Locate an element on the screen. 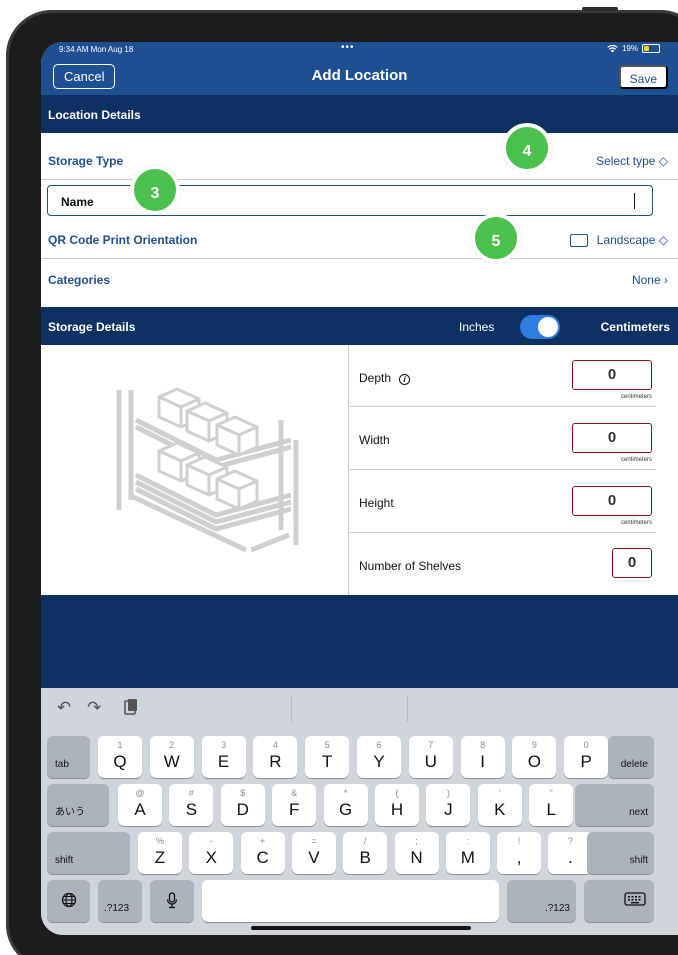 The width and height of the screenshot is (678, 955). undo-icon: ↶ is located at coordinates (64, 708).